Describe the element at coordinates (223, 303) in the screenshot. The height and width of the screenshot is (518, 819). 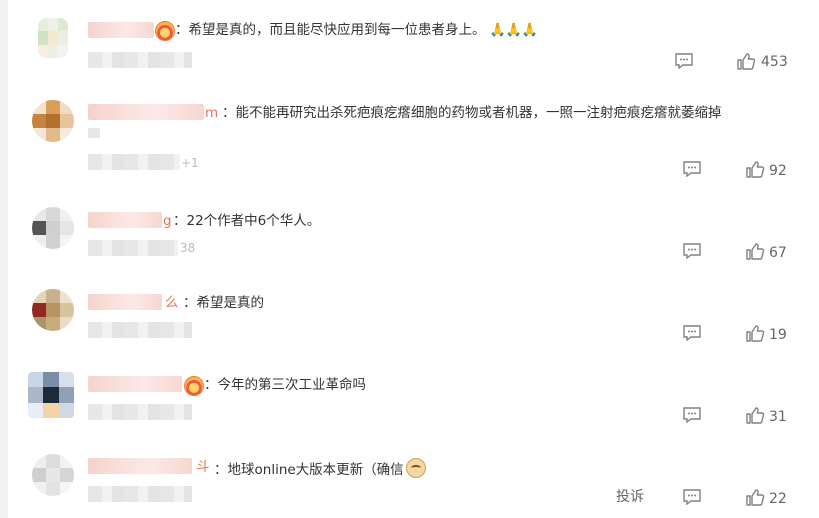
I see `comment-text: ：希望是真的` at that location.